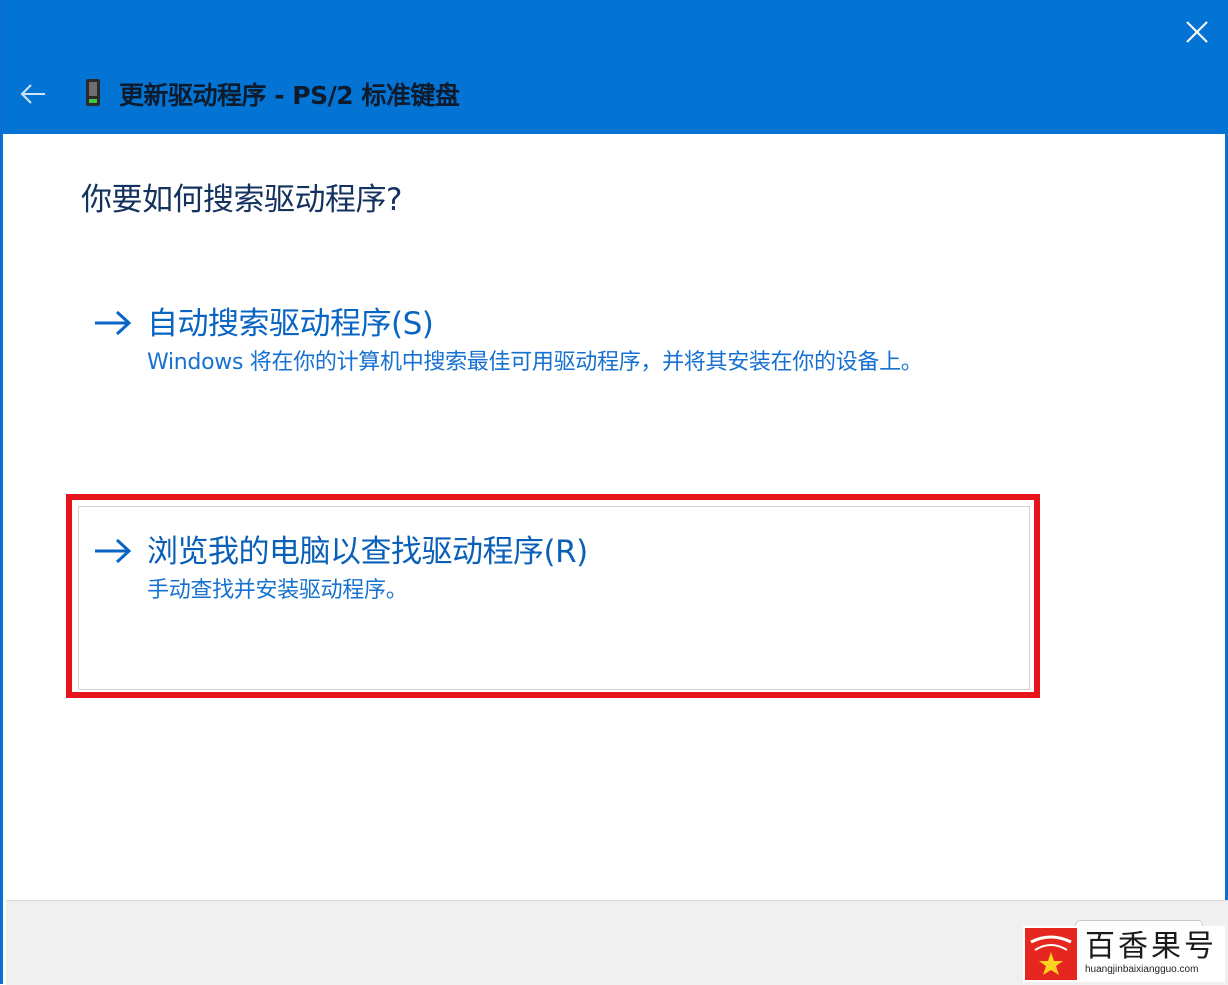 This screenshot has width=1228, height=985. I want to click on browse-computer-title: 浏览我的电脑以查找驱动程序(R), so click(367, 552).